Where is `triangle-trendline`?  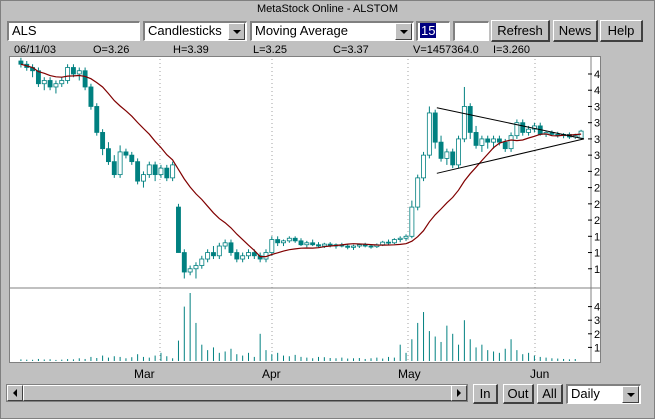
triangle-trendline is located at coordinates (510, 123).